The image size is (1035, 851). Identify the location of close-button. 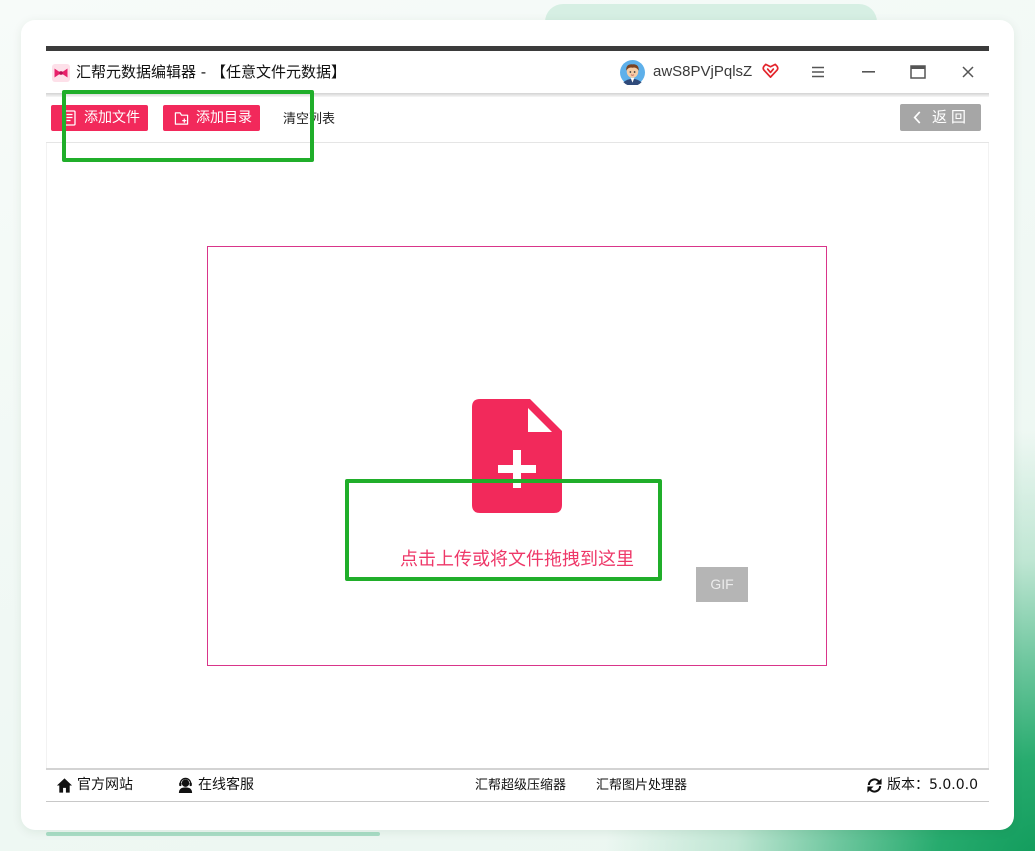
(968, 72).